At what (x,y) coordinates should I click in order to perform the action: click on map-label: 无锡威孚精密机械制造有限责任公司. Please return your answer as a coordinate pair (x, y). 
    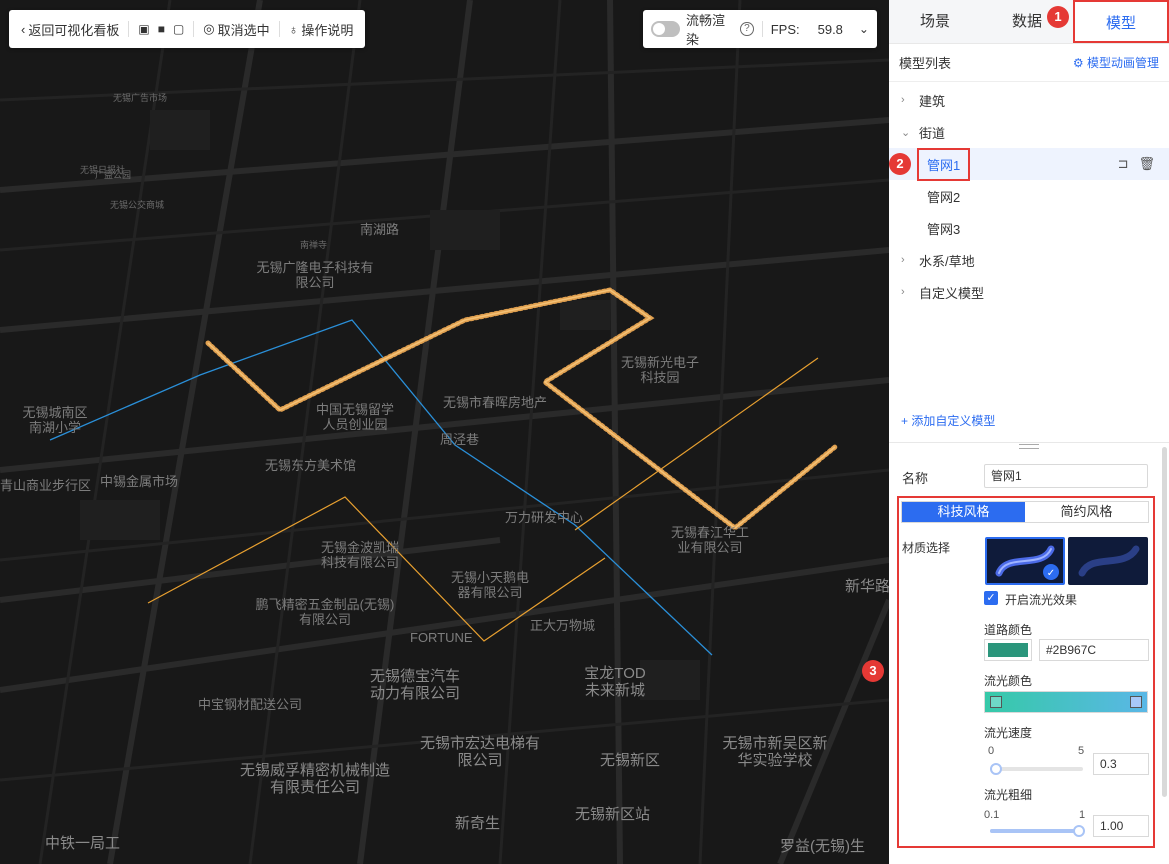
    Looking at the image, I should click on (314, 779).